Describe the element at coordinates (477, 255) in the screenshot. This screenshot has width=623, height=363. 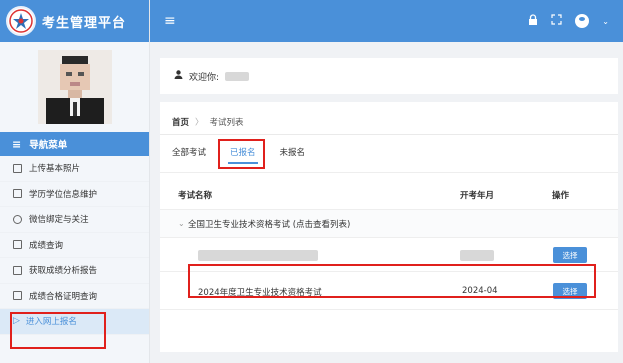
I see `blurred-exam-date` at that location.